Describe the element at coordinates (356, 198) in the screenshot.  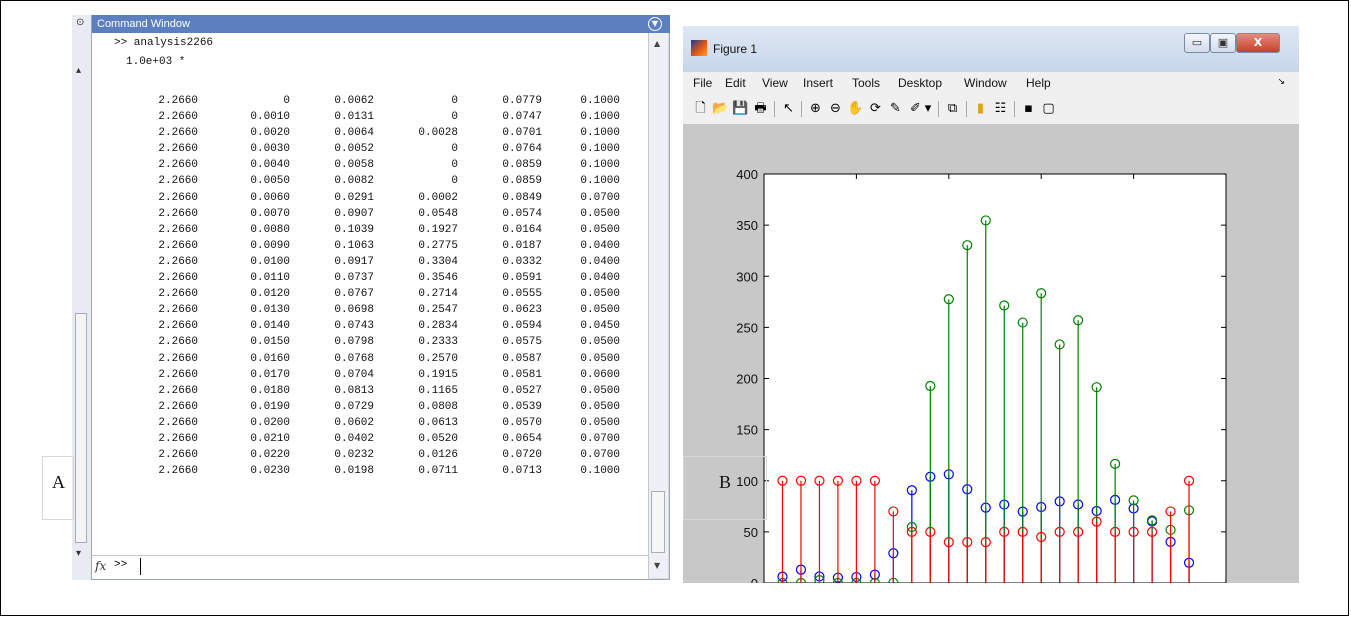
I see `matrix-row: 2.2660 0.0060 0.0291 0.0002 0.0849 0.0700` at that location.